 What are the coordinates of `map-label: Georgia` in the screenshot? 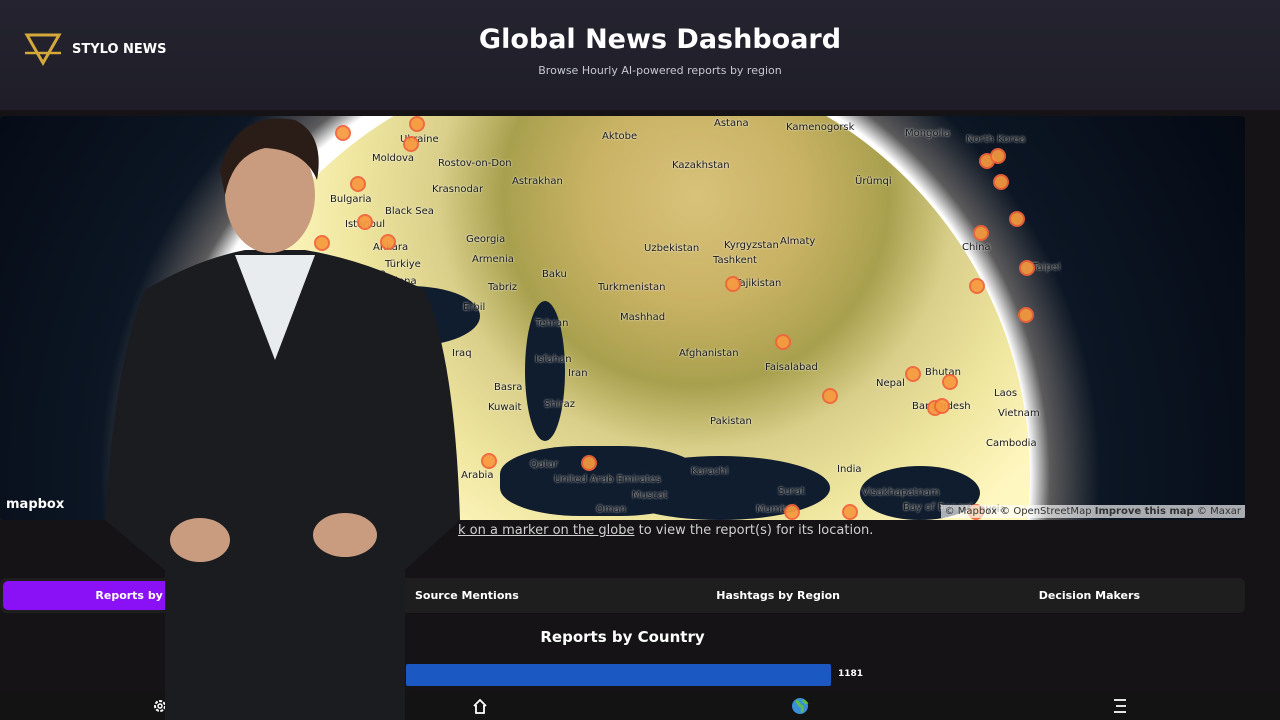 It's located at (486, 239).